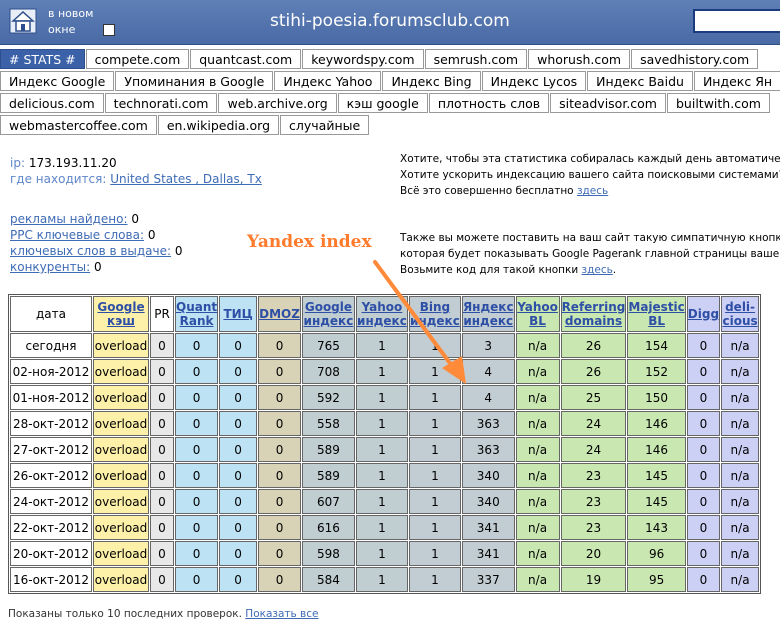  What do you see at coordinates (281, 614) in the screenshot?
I see `show-all-link: Показать все` at bounding box center [281, 614].